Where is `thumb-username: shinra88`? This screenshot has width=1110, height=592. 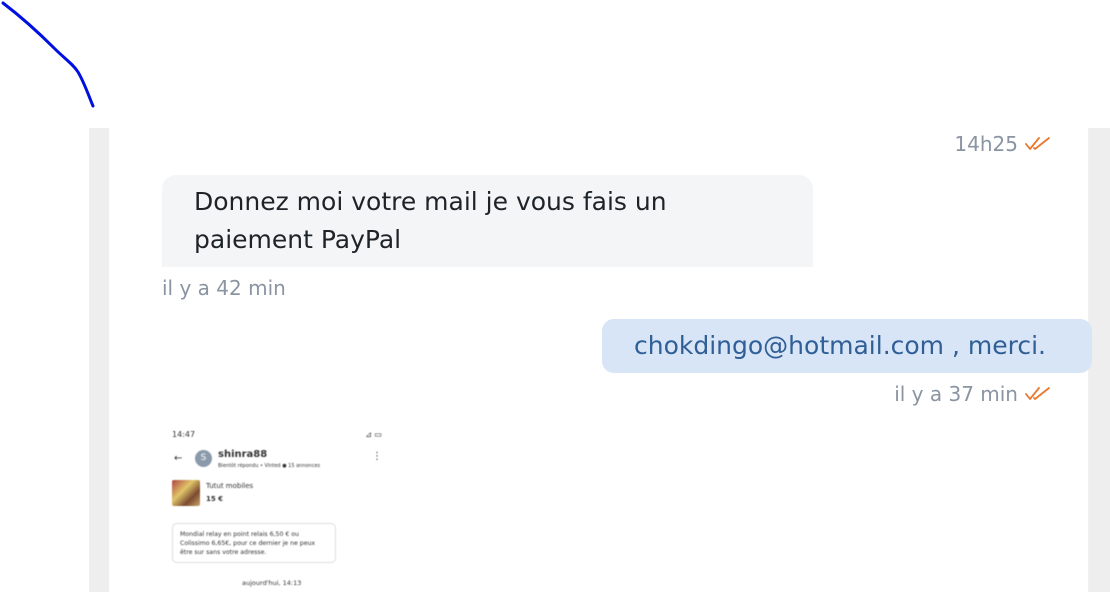 thumb-username: shinra88 is located at coordinates (243, 454).